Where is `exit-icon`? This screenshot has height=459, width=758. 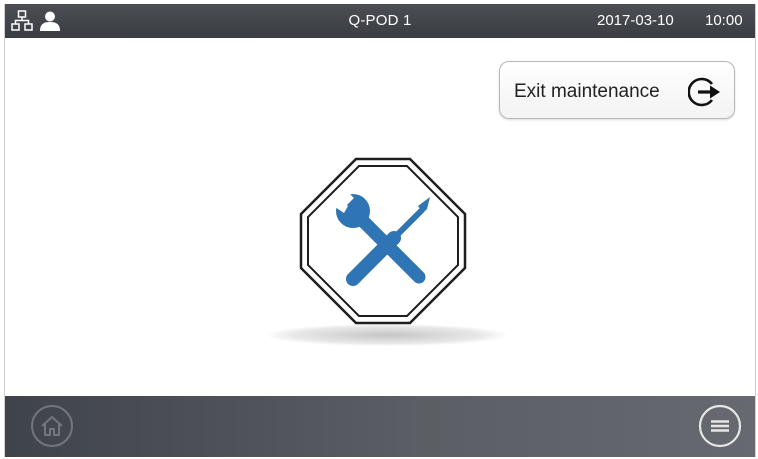 exit-icon is located at coordinates (704, 92).